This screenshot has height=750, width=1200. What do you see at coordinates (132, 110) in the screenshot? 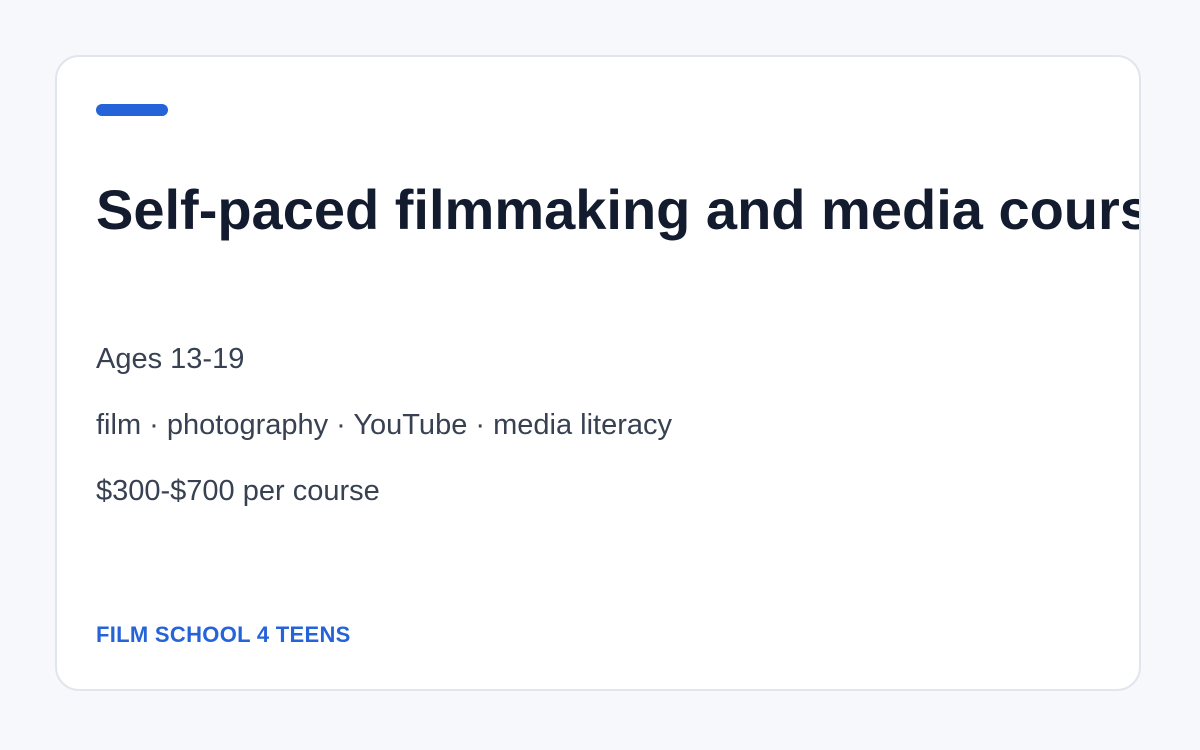
I see `accent-bar` at bounding box center [132, 110].